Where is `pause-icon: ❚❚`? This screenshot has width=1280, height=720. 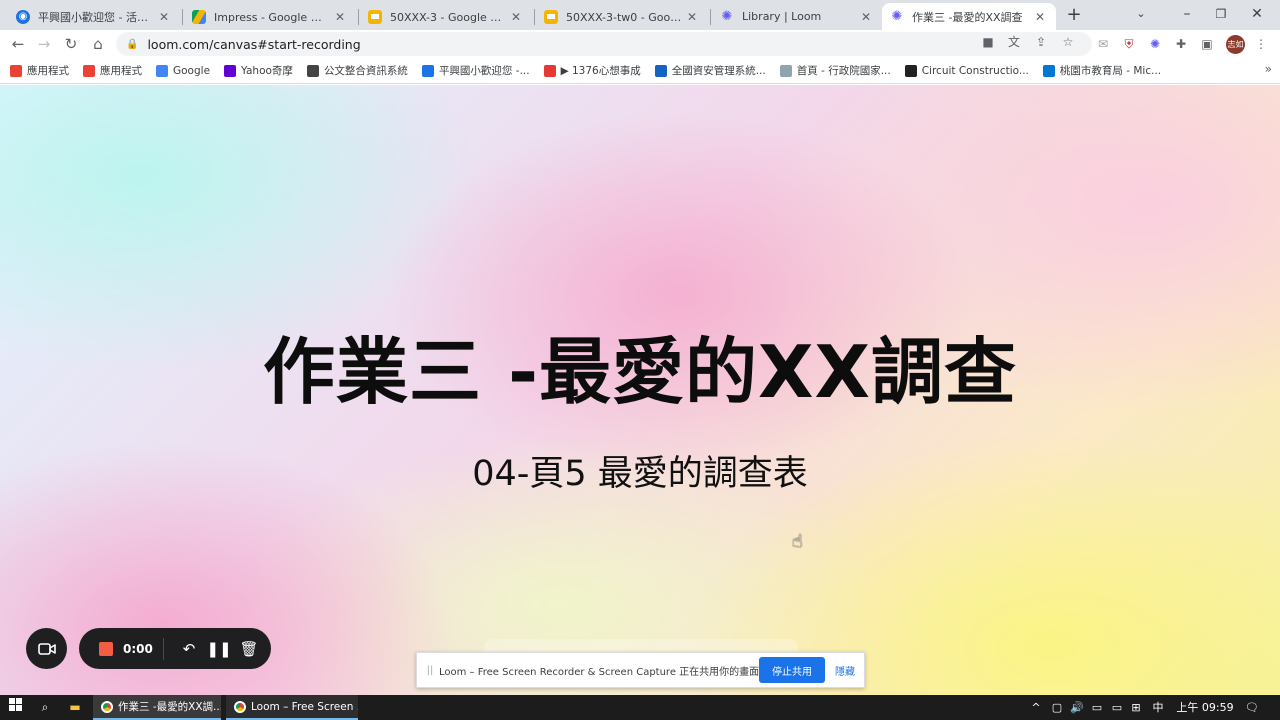 pause-icon: ❚❚ is located at coordinates (219, 649).